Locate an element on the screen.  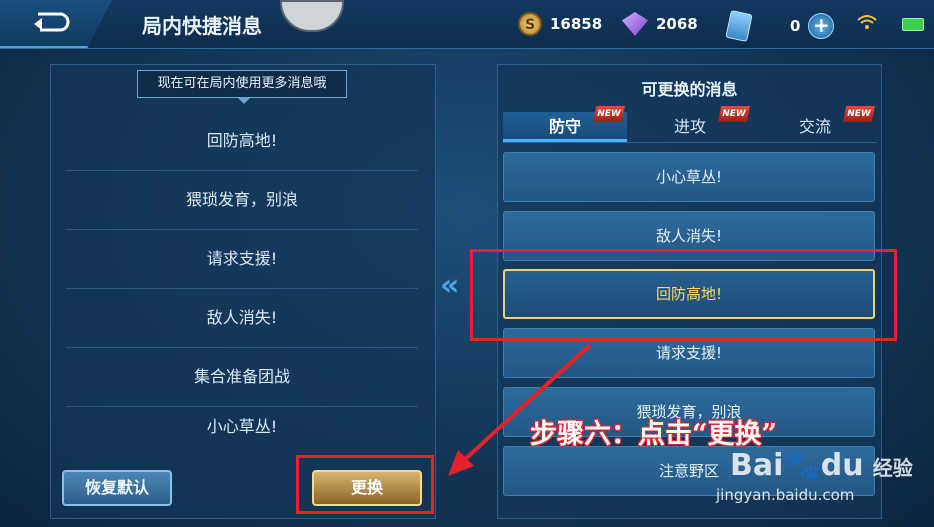
tutorial-step-text: 步骤六：点击“更换” is located at coordinates (654, 434).